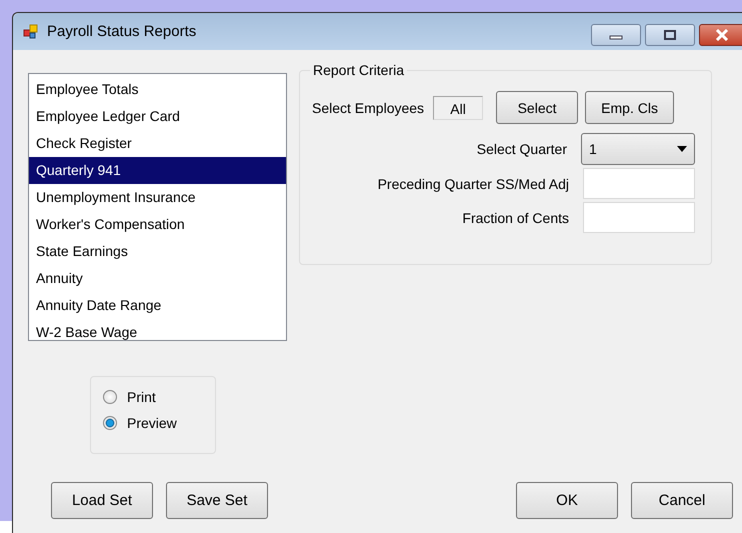  What do you see at coordinates (217, 500) in the screenshot?
I see `dialog-button: Save Set` at bounding box center [217, 500].